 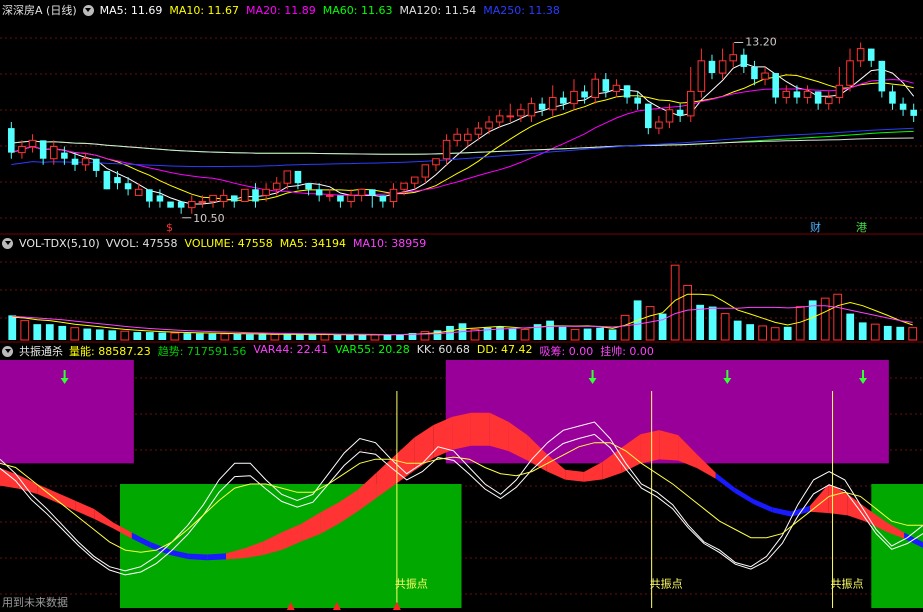 I want to click on indicator-label-7: 挂帅: 0.00, so click(x=627, y=351).